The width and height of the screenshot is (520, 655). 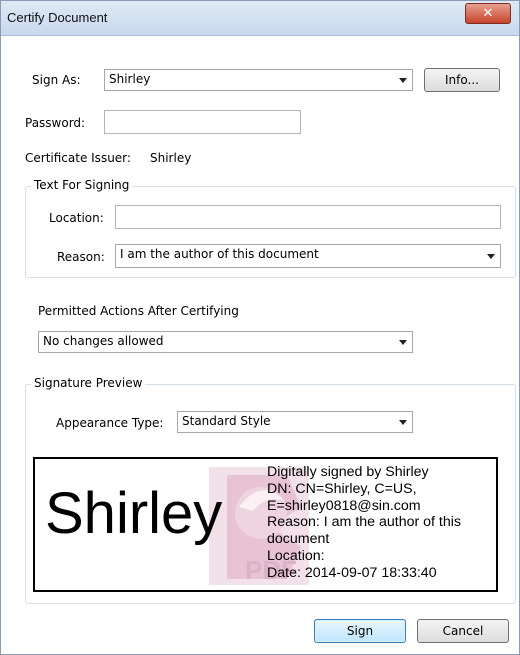 I want to click on location-field, so click(x=308, y=217).